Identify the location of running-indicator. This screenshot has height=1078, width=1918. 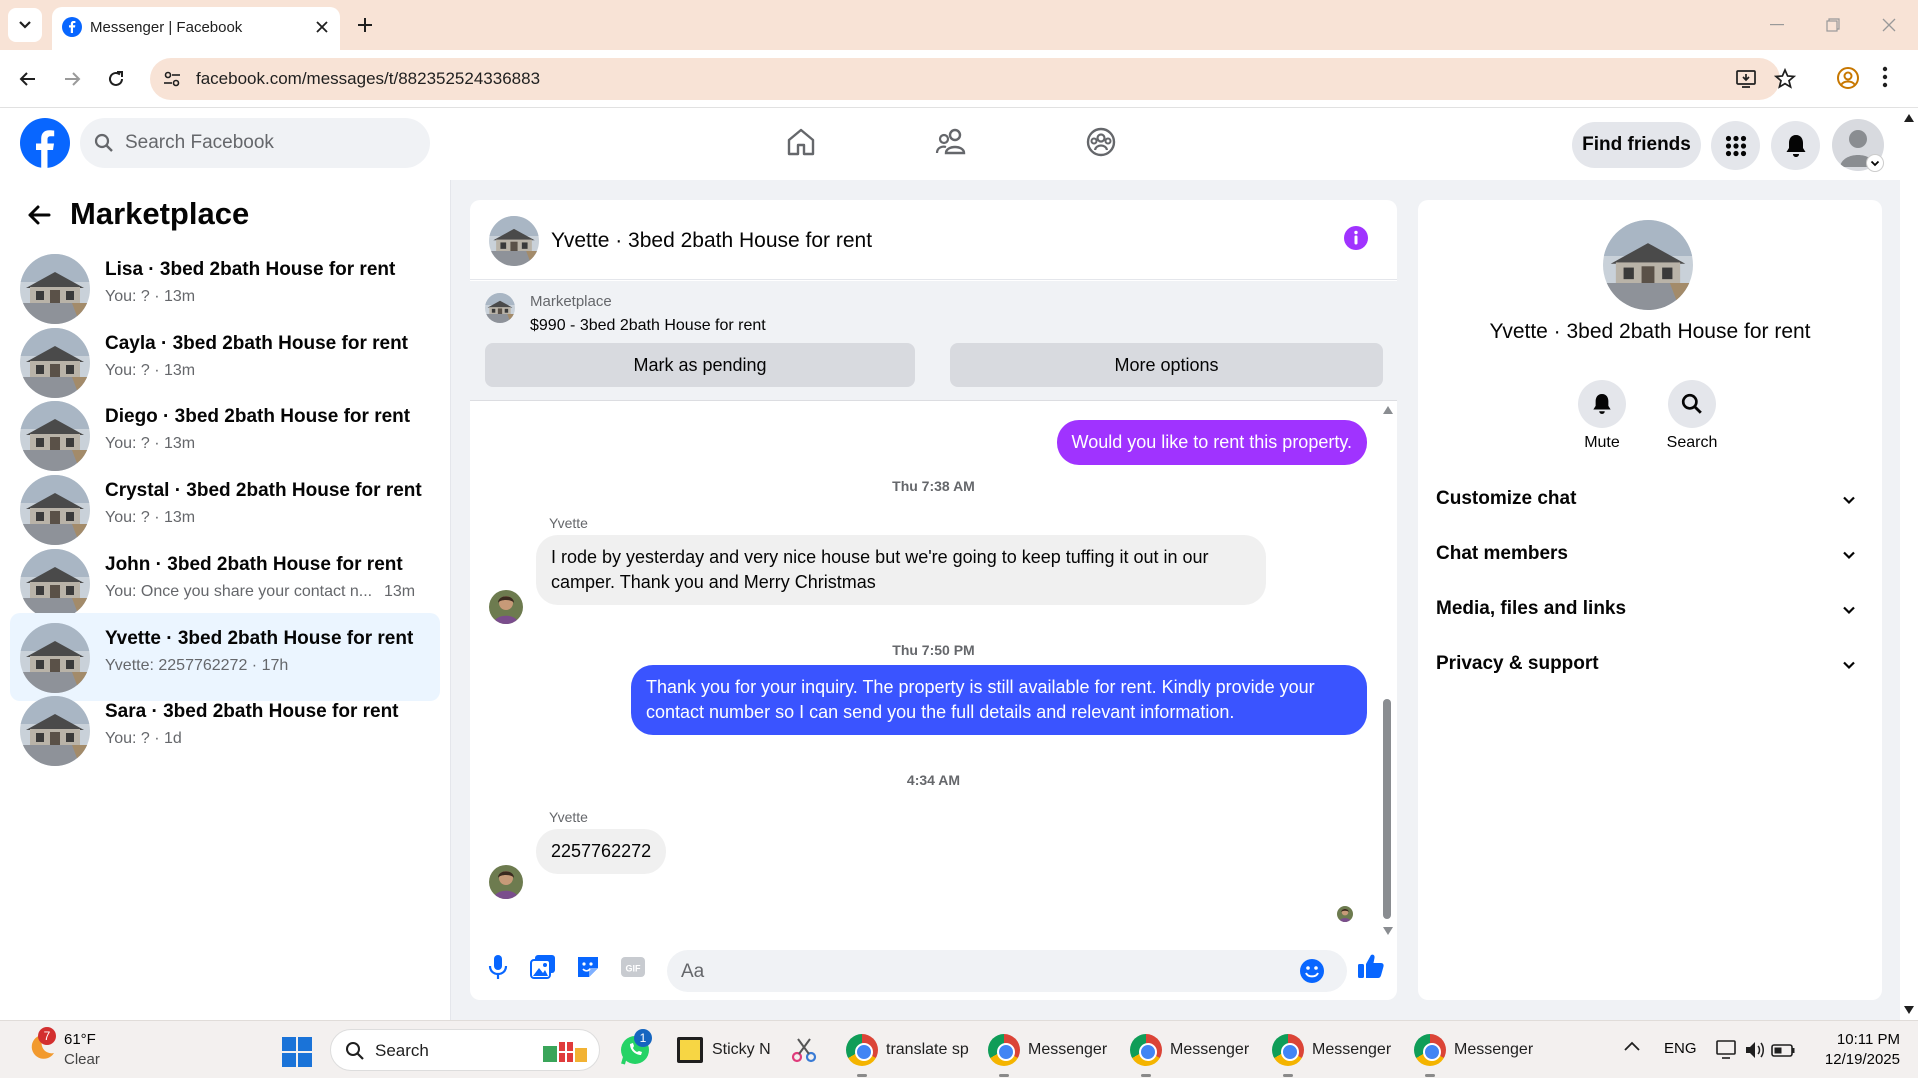
(862, 1075).